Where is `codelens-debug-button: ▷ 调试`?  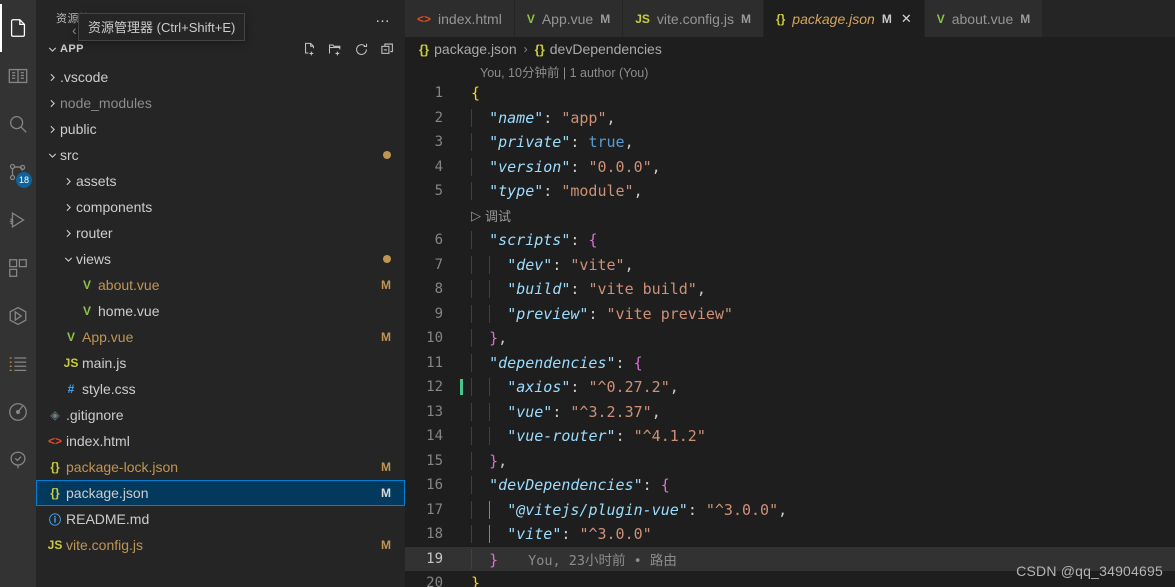 codelens-debug-button: ▷ 调试 is located at coordinates (491, 215).